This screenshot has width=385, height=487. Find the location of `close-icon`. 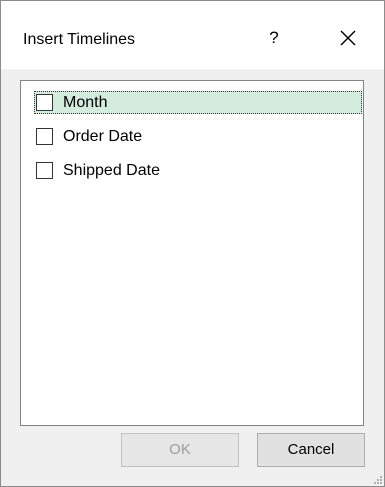

close-icon is located at coordinates (348, 38).